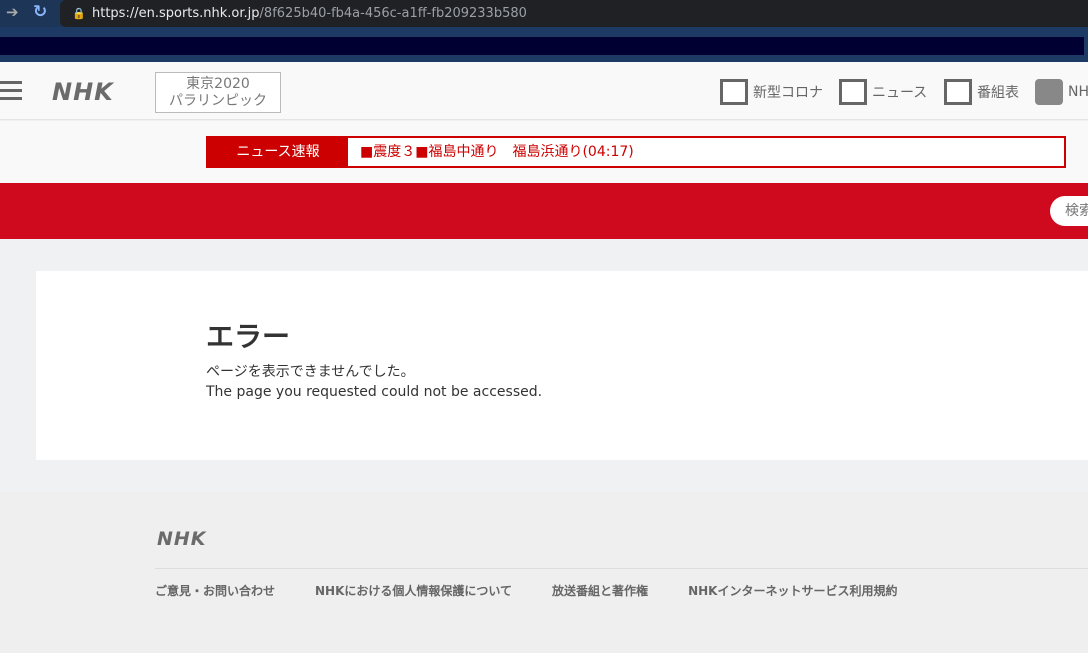 This screenshot has width=1088, height=653. I want to click on footer-divider, so click(621, 568).